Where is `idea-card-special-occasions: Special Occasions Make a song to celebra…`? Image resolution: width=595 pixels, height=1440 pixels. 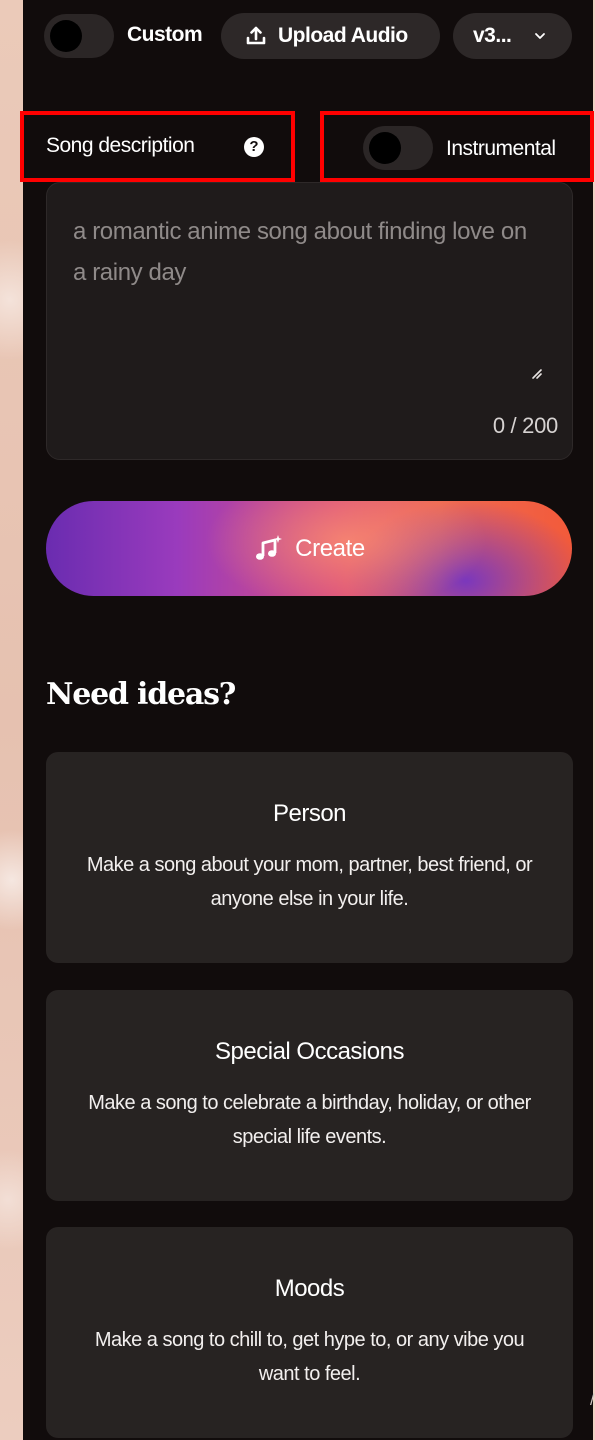 idea-card-special-occasions: Special Occasions Make a song to celebra… is located at coordinates (309, 1095).